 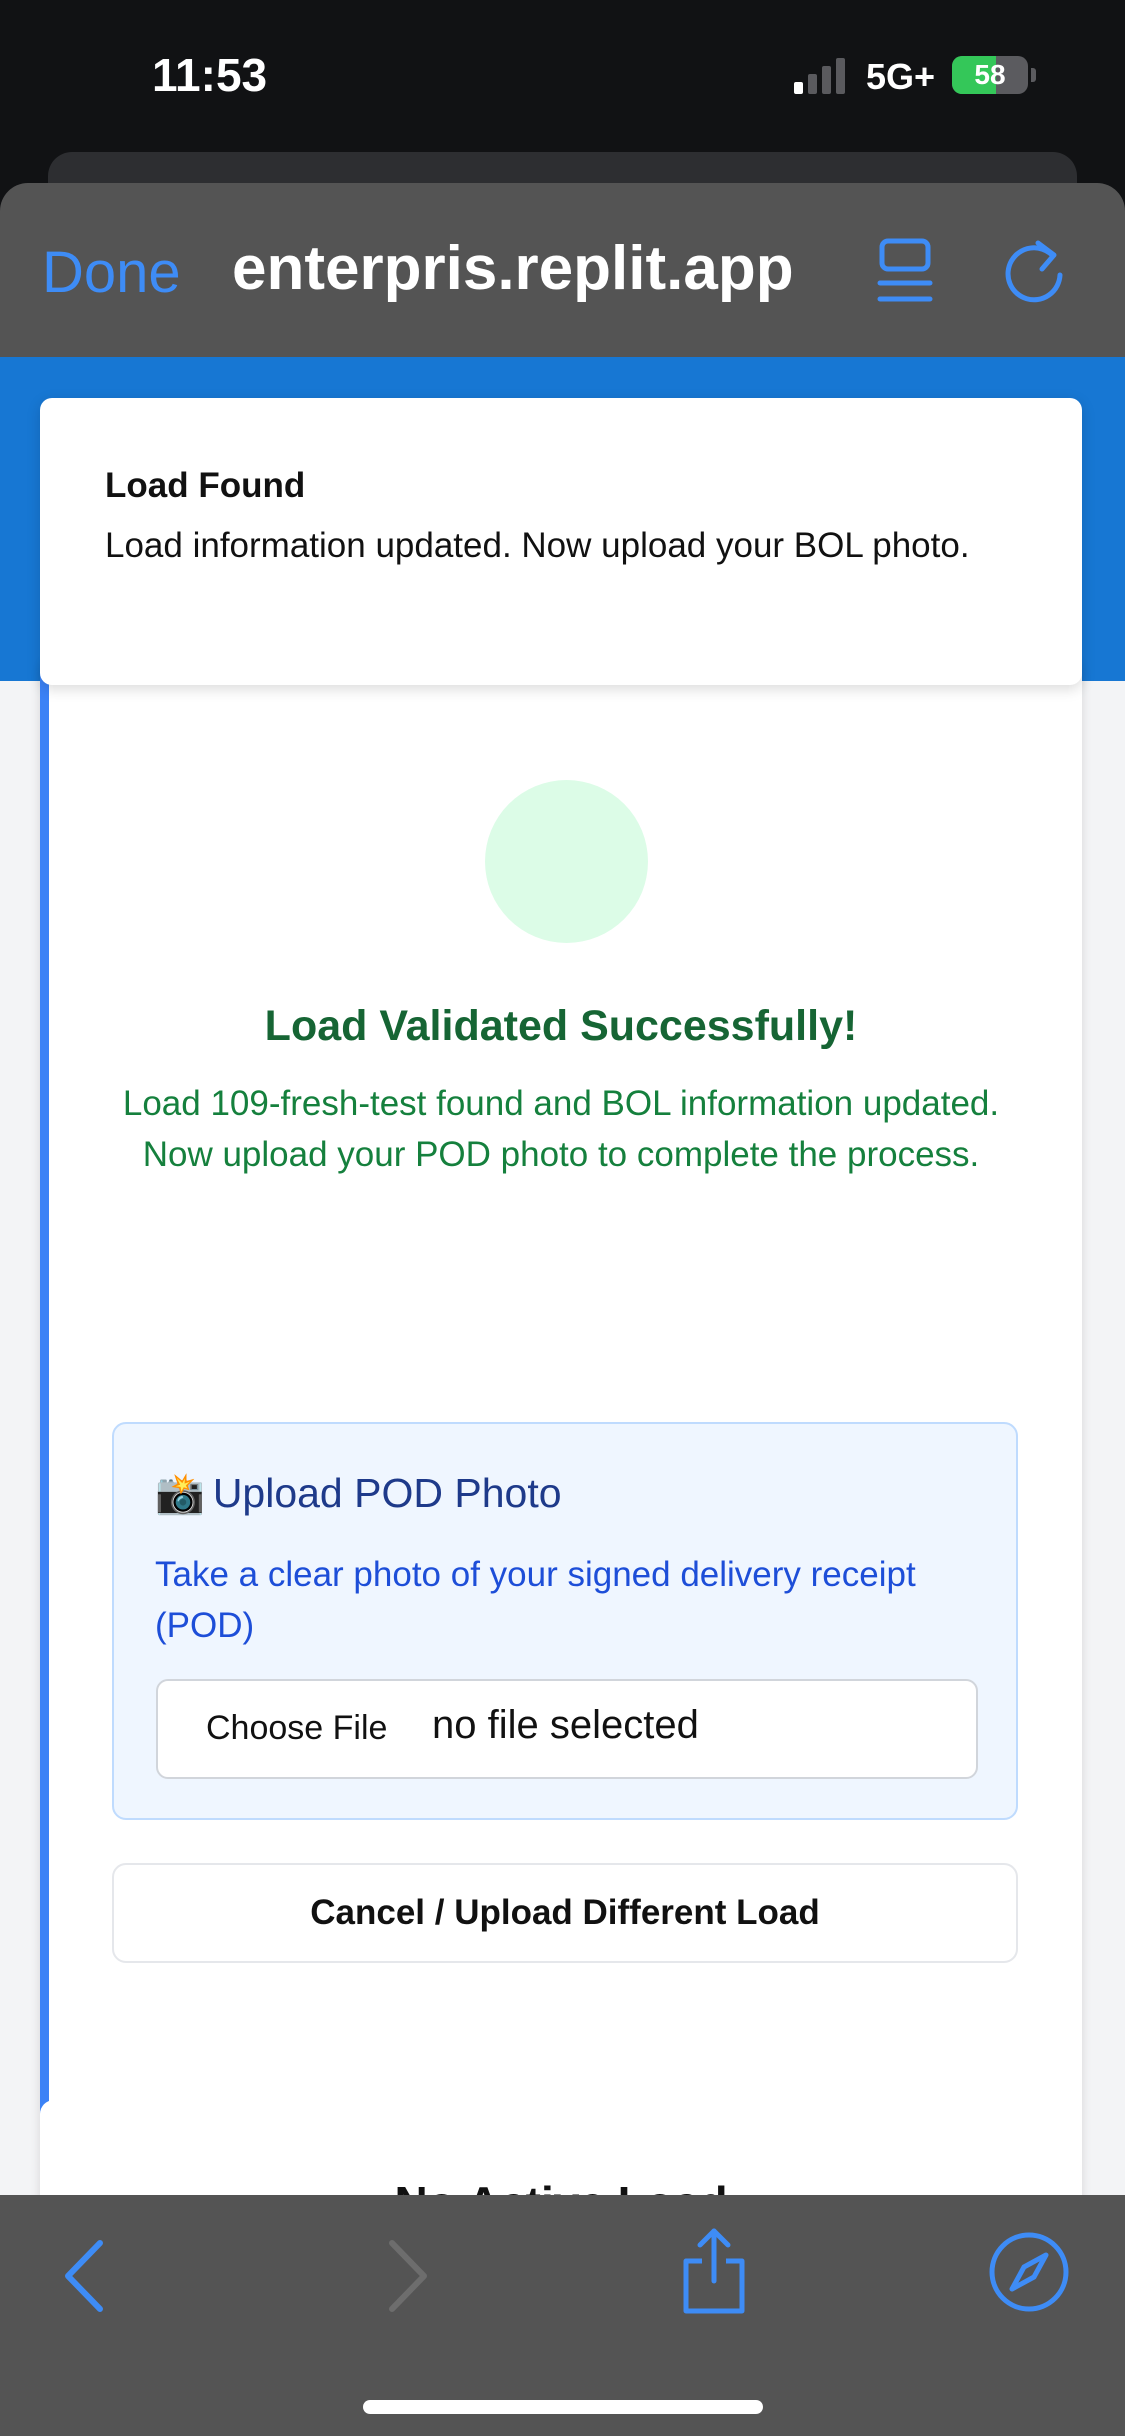 What do you see at coordinates (1035, 271) in the screenshot?
I see `reload-icon` at bounding box center [1035, 271].